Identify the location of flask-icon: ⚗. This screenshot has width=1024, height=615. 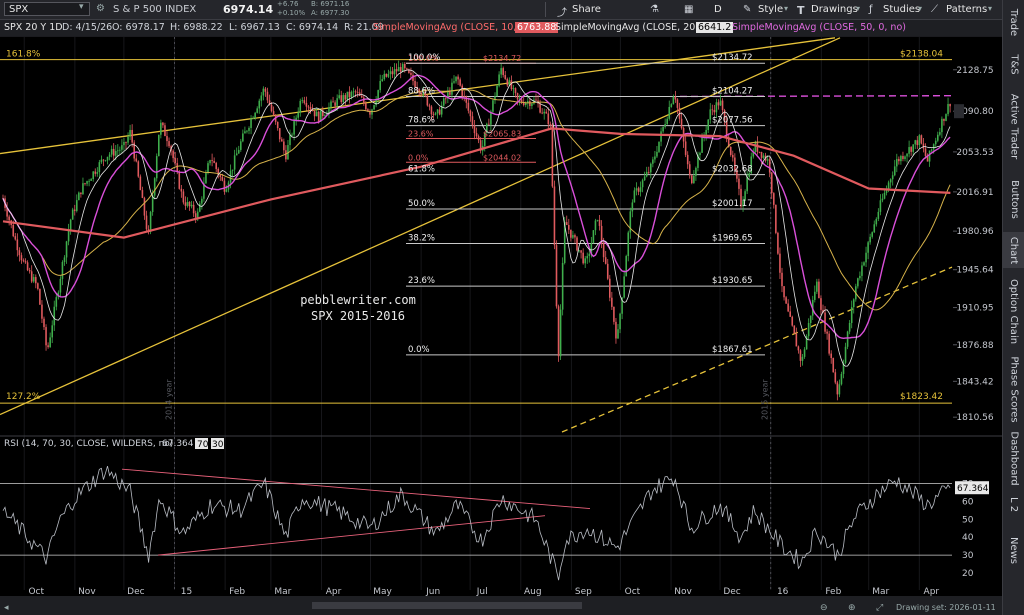
(654, 9).